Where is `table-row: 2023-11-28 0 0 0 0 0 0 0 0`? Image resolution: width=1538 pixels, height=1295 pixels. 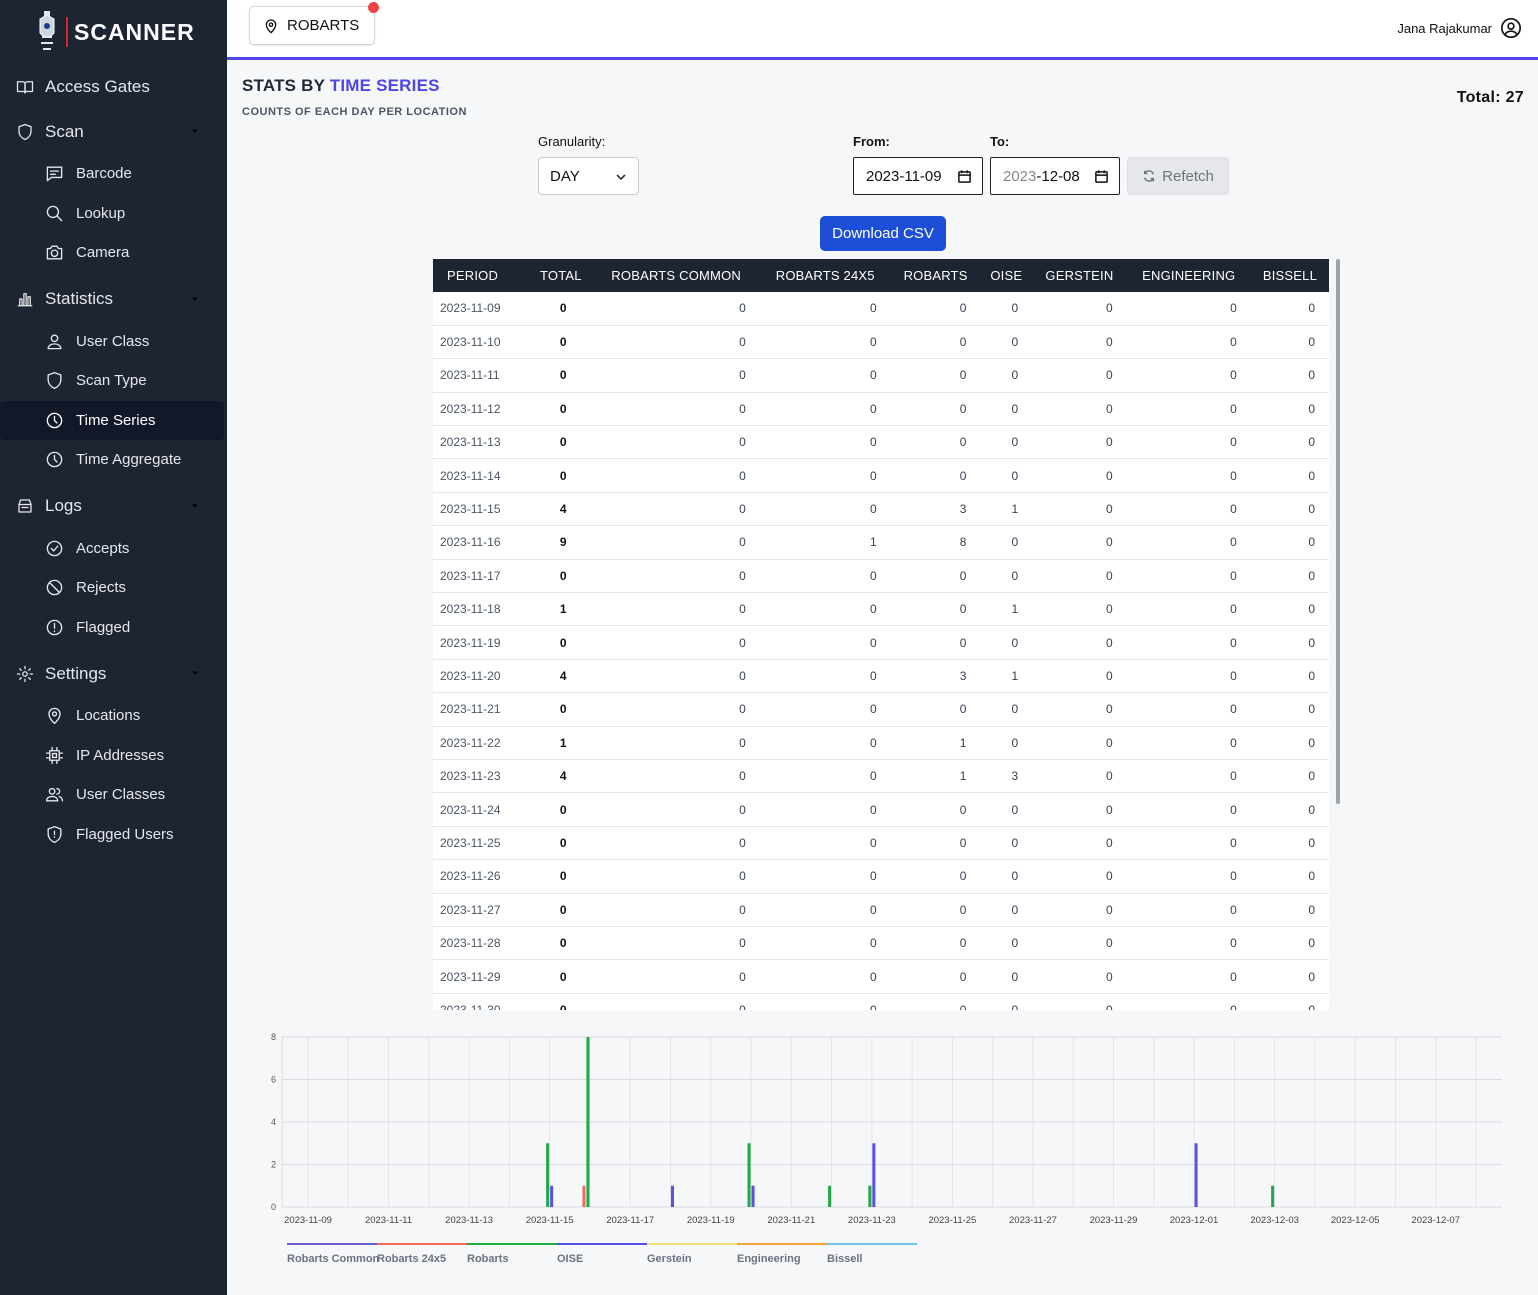
table-row: 2023-11-28 0 0 0 0 0 0 0 0 is located at coordinates (881, 943).